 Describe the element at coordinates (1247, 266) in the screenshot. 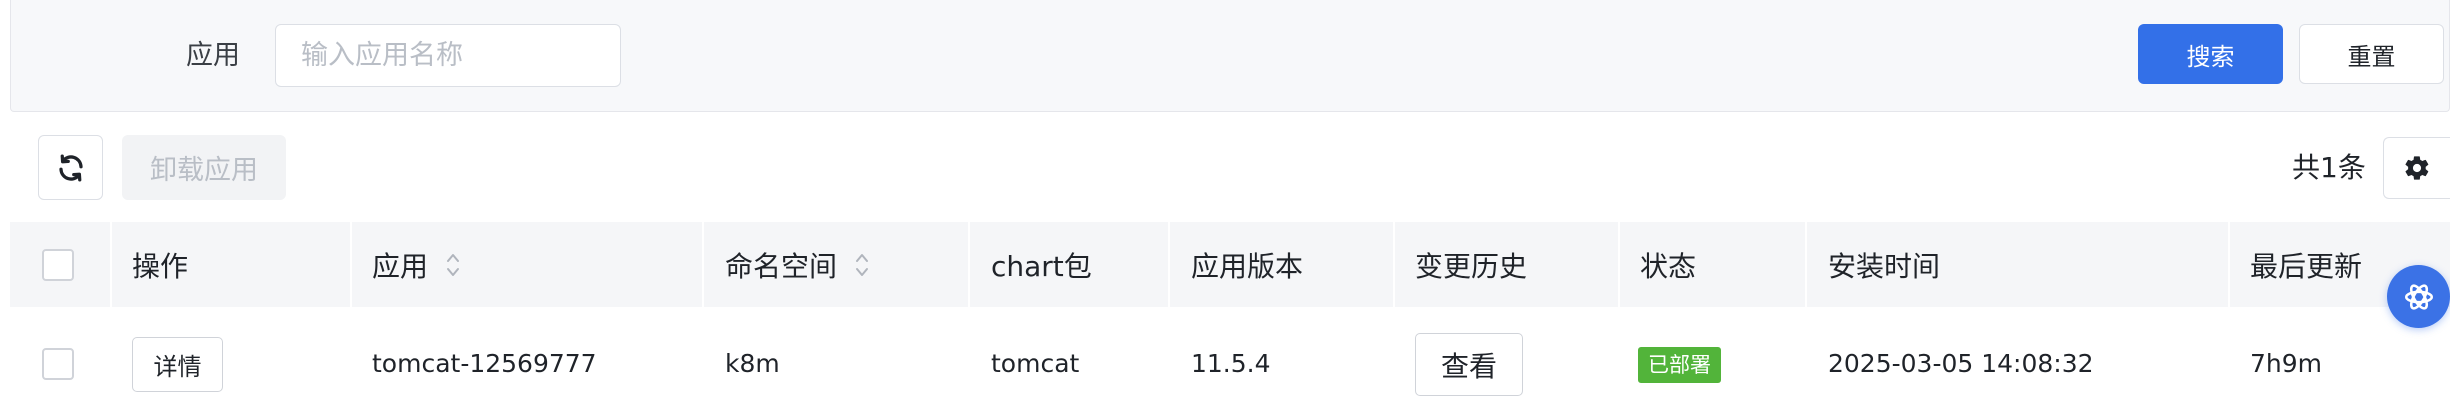

I see `column-header-version: 应用版本` at that location.